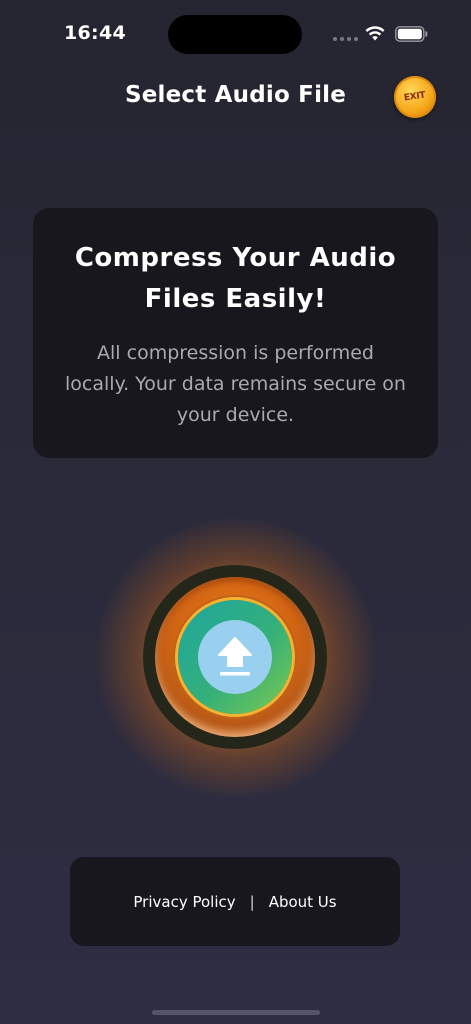 The height and width of the screenshot is (1024, 471). I want to click on about-us-link: About Us, so click(303, 902).